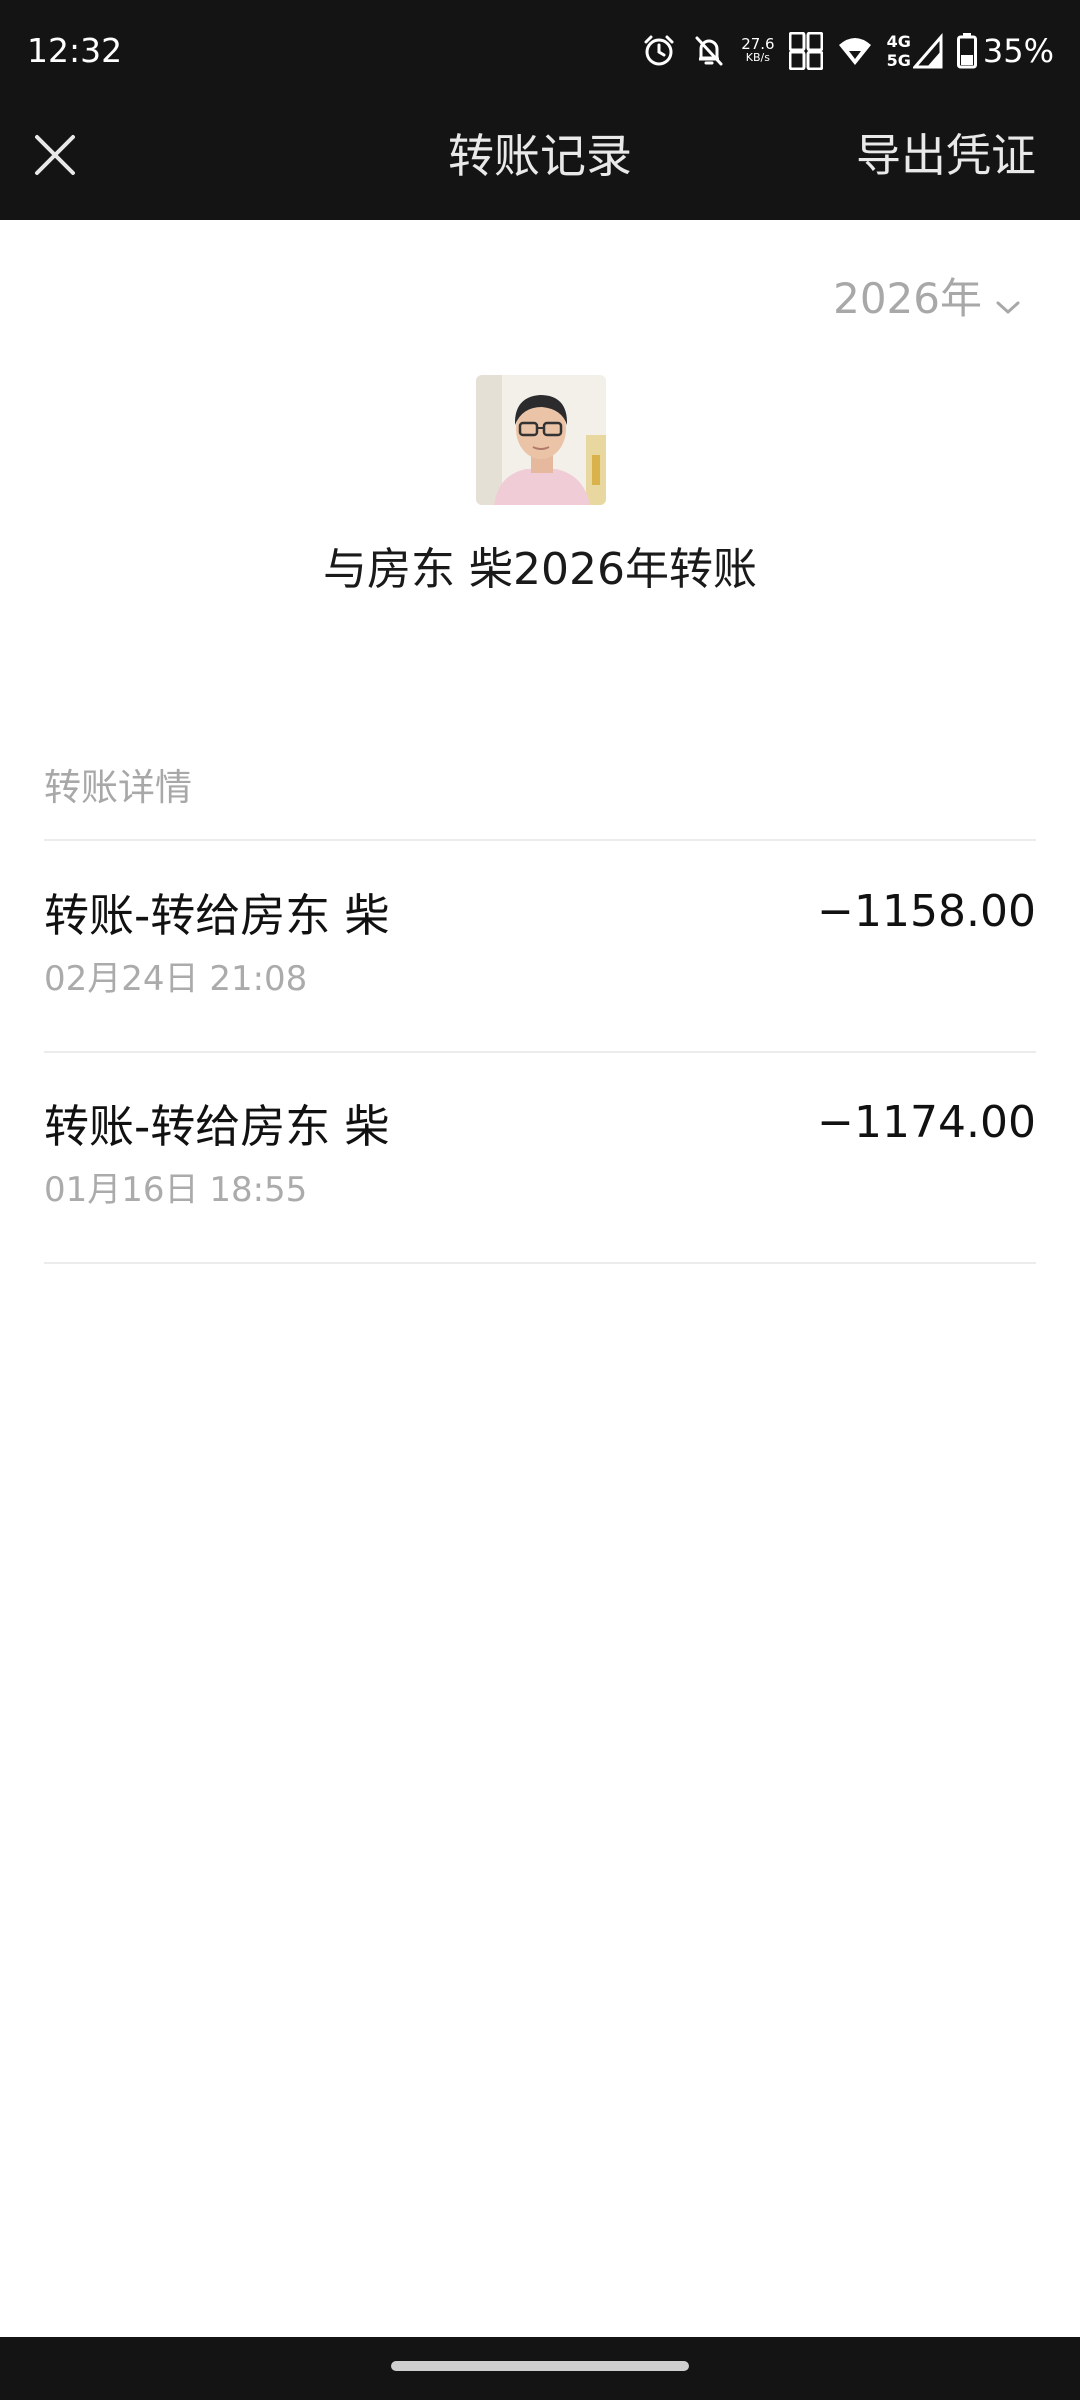 Image resolution: width=1080 pixels, height=2400 pixels. What do you see at coordinates (176, 1190) in the screenshot?
I see `transaction-time: 01月16日 18:55` at bounding box center [176, 1190].